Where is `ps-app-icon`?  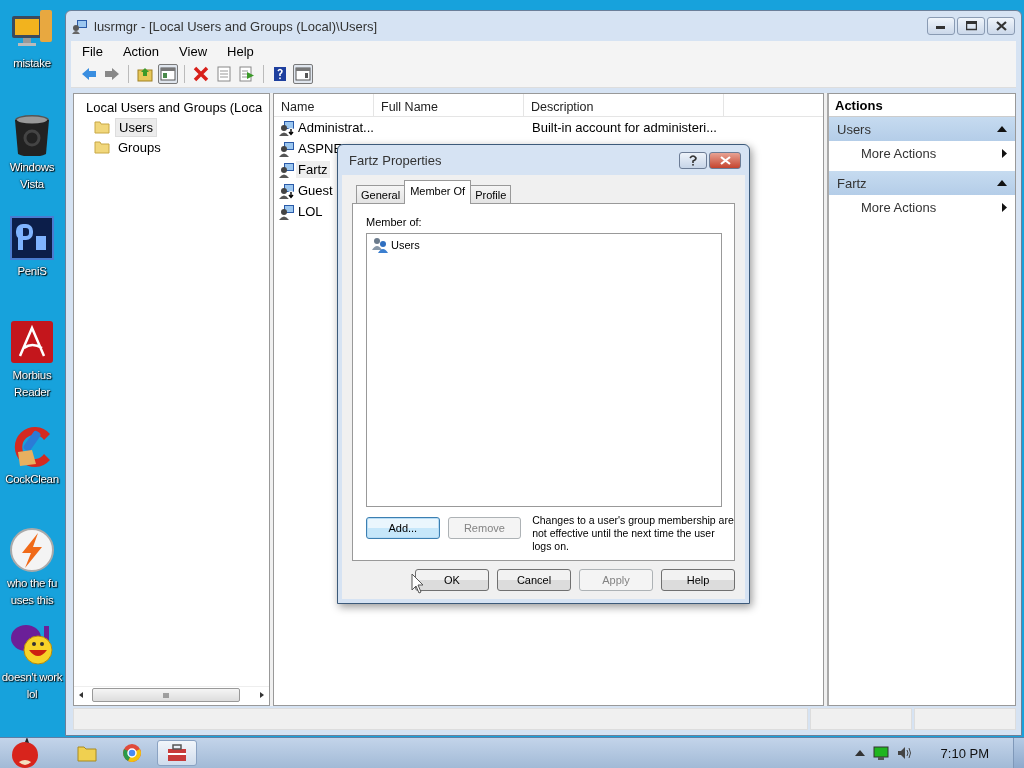
ps-app-icon is located at coordinates (32, 238).